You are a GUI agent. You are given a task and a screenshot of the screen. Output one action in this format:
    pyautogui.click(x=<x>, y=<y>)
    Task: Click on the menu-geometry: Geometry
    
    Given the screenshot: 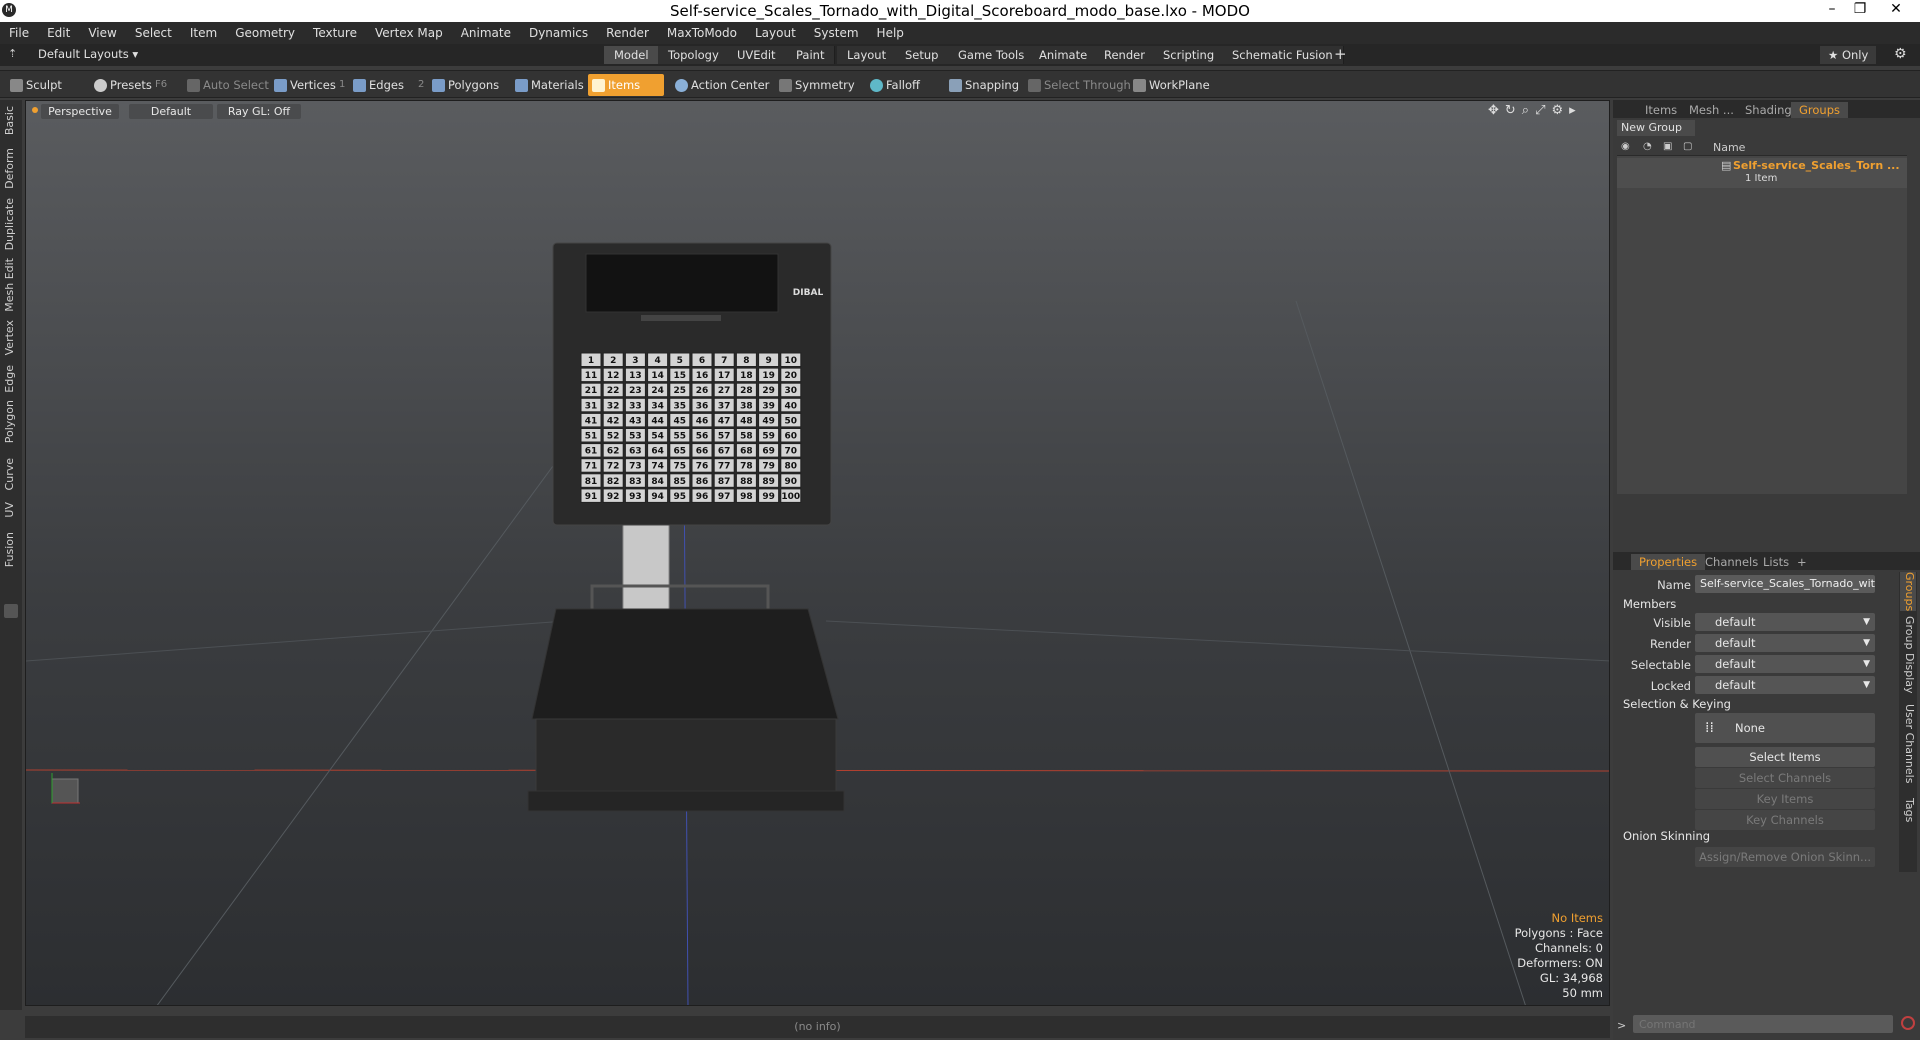 What is the action you would take?
    pyautogui.click(x=265, y=33)
    